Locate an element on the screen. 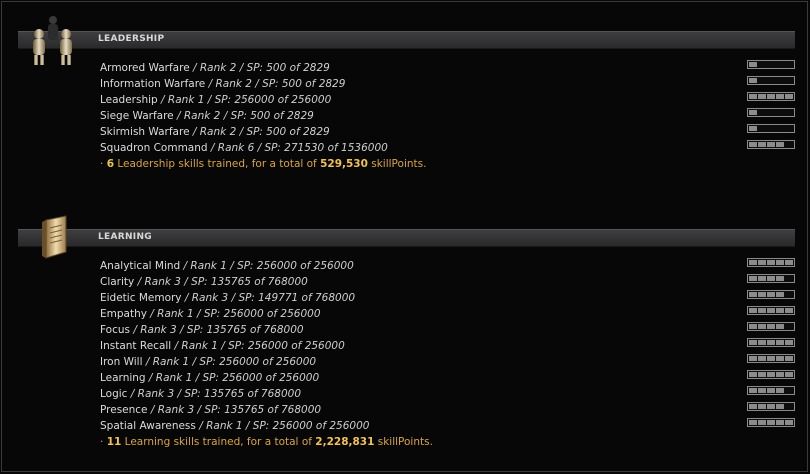 The height and width of the screenshot is (474, 810). summary-middle: Learning skills trained, for a total of is located at coordinates (218, 442).